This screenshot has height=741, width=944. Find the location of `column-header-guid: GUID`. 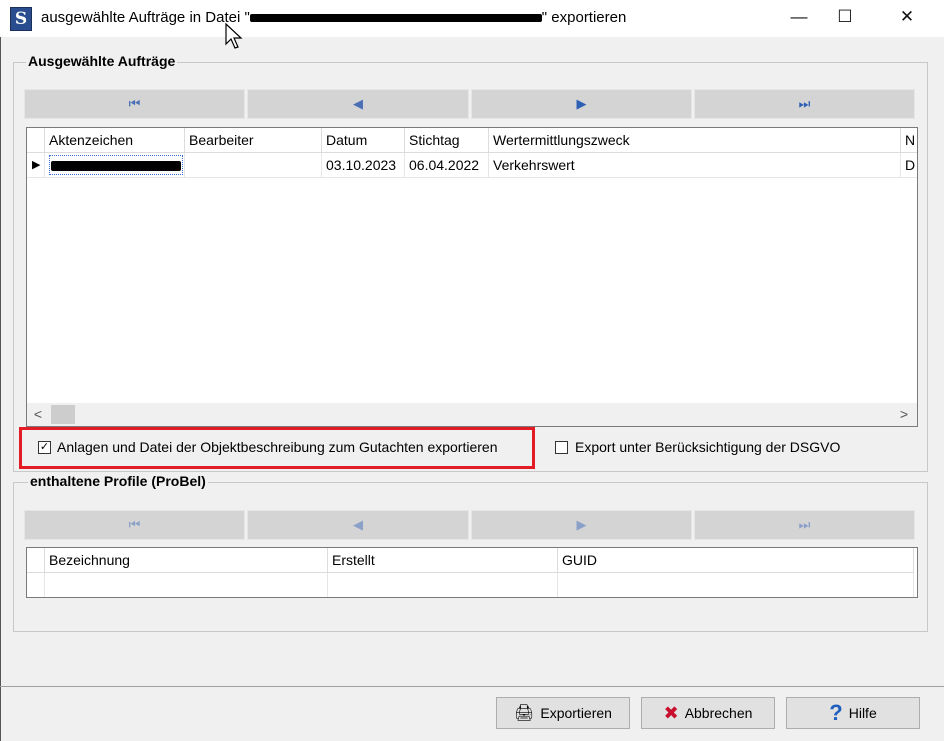

column-header-guid: GUID is located at coordinates (736, 560).